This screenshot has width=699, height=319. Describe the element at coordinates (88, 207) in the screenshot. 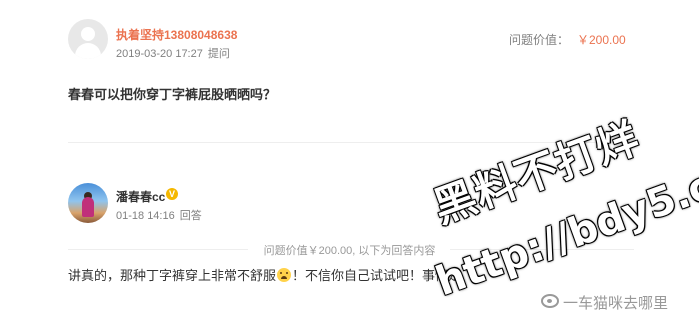

I see `avatar-figure-body` at that location.